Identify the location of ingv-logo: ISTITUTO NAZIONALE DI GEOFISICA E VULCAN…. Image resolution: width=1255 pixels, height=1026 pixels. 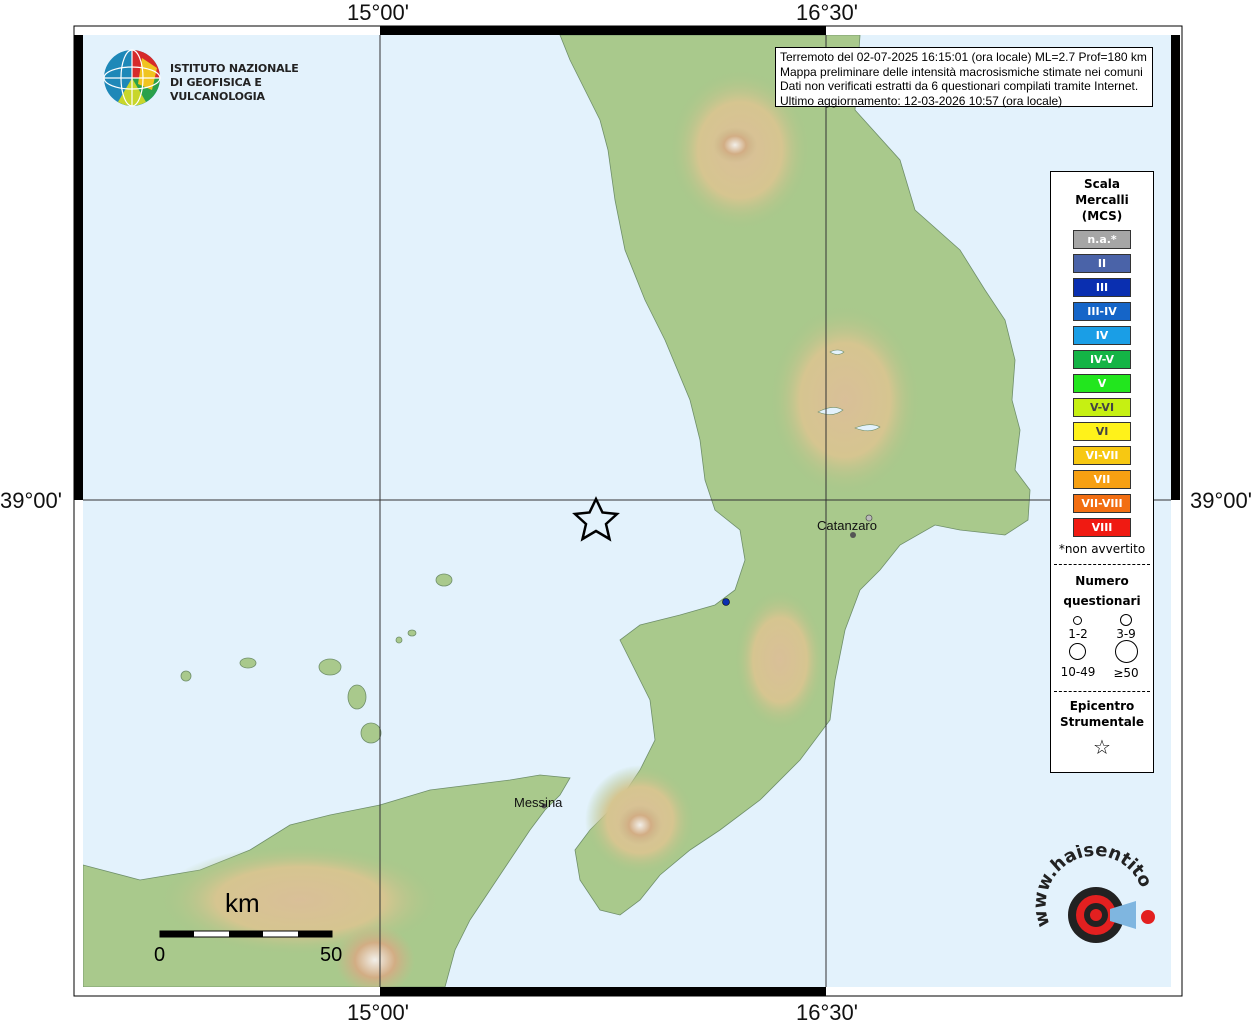
(212, 78).